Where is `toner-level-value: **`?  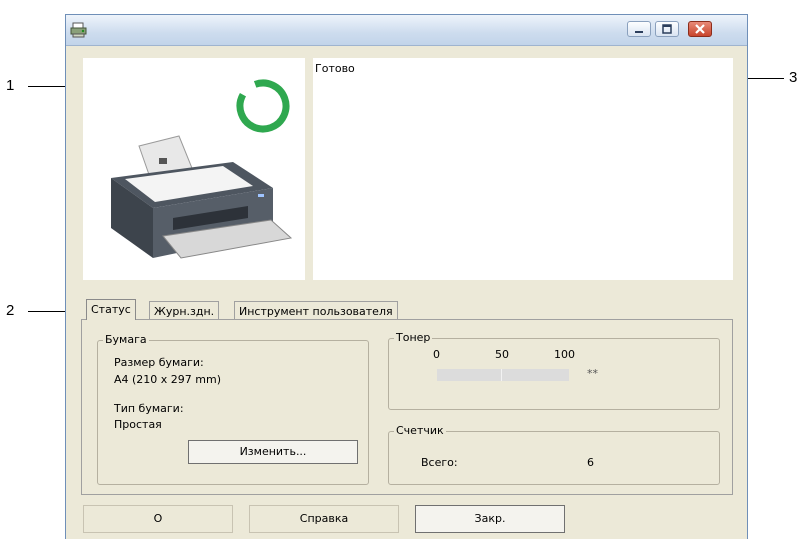 toner-level-value: ** is located at coordinates (592, 373).